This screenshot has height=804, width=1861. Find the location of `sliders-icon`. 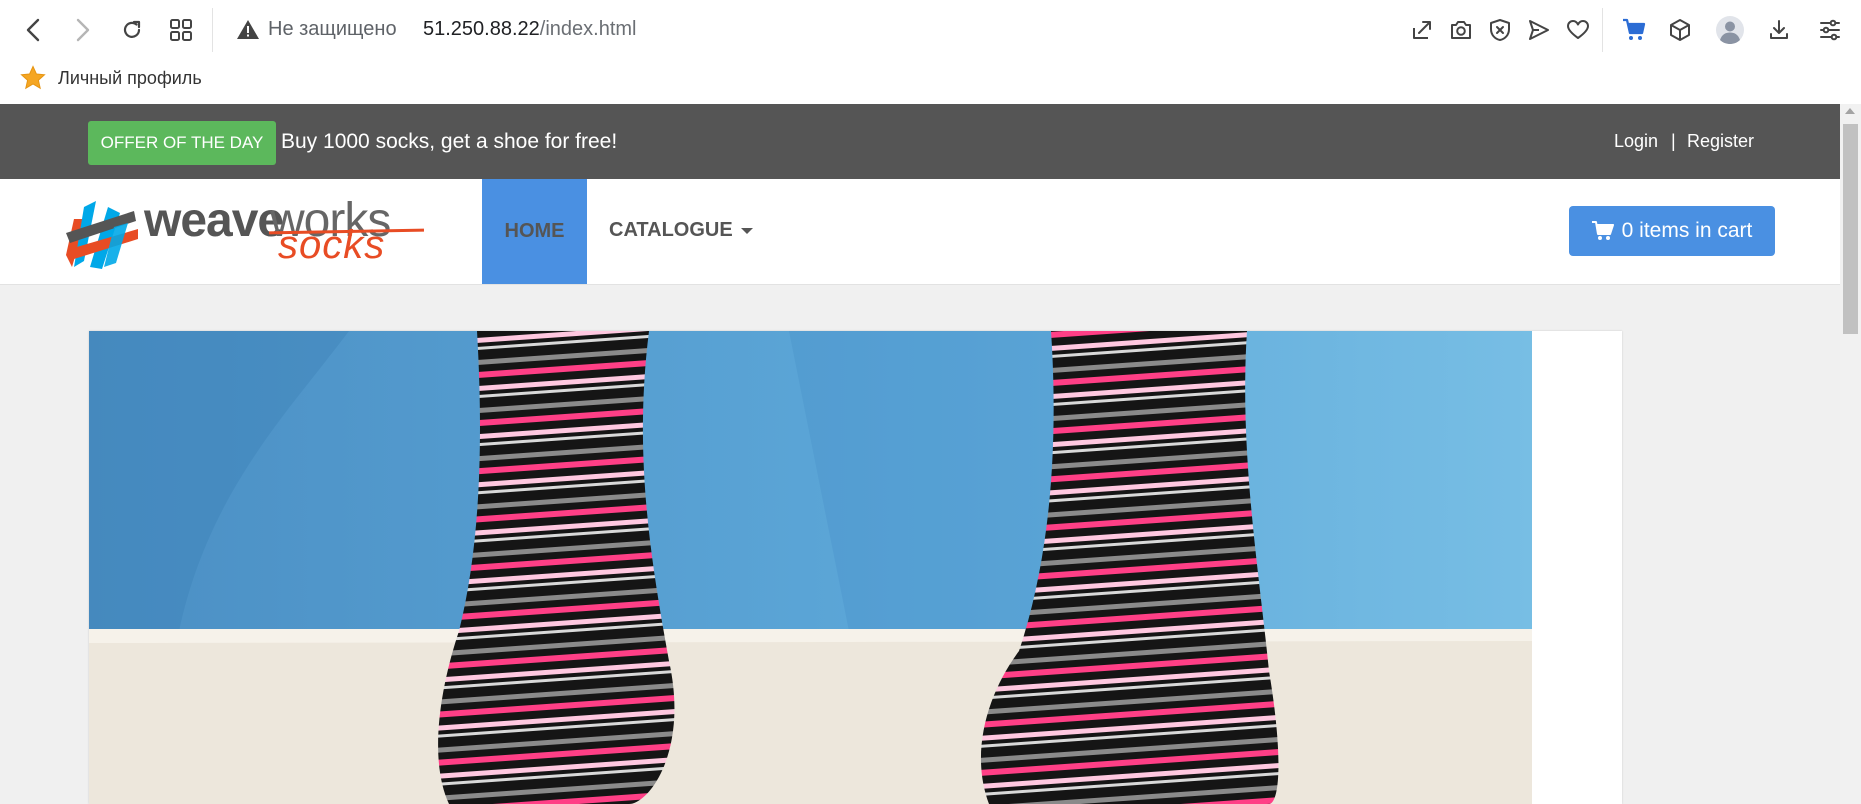

sliders-icon is located at coordinates (1830, 30).